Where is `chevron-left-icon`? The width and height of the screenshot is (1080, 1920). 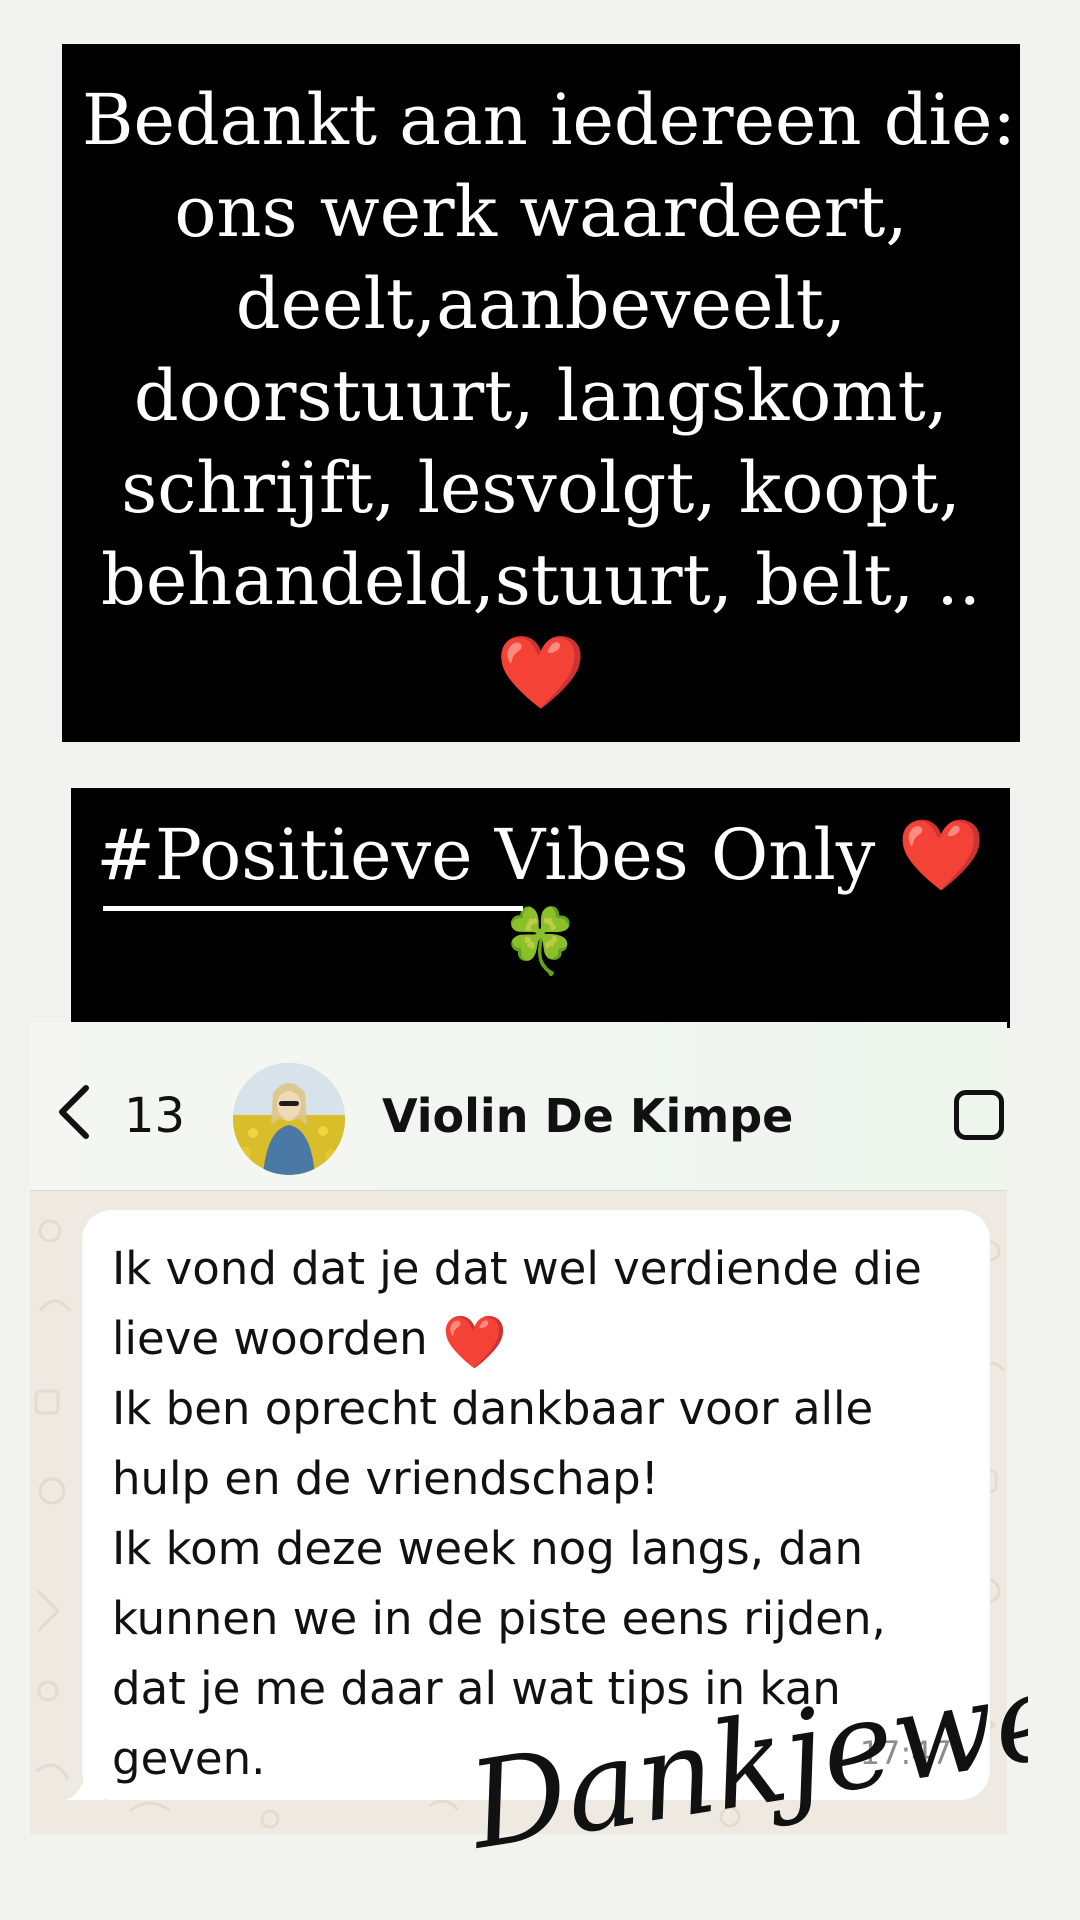 chevron-left-icon is located at coordinates (74, 1112).